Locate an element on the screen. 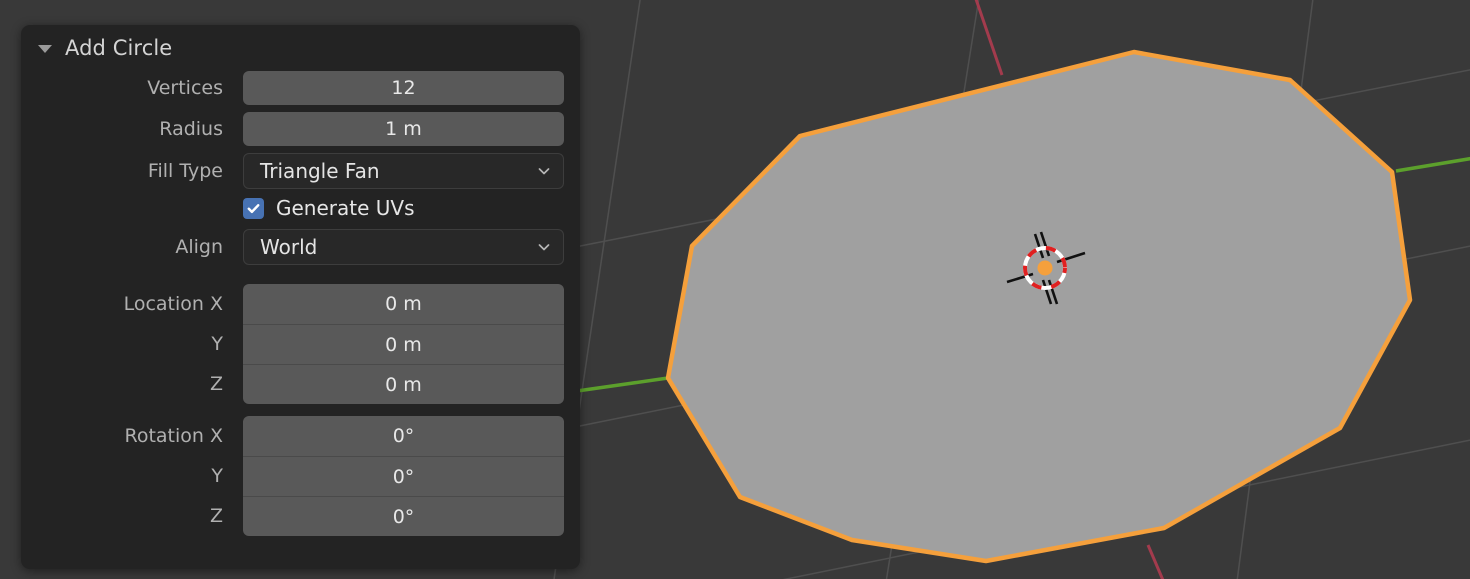 Image resolution: width=1470 pixels, height=579 pixels. generate-uvs-checkbox is located at coordinates (253, 208).